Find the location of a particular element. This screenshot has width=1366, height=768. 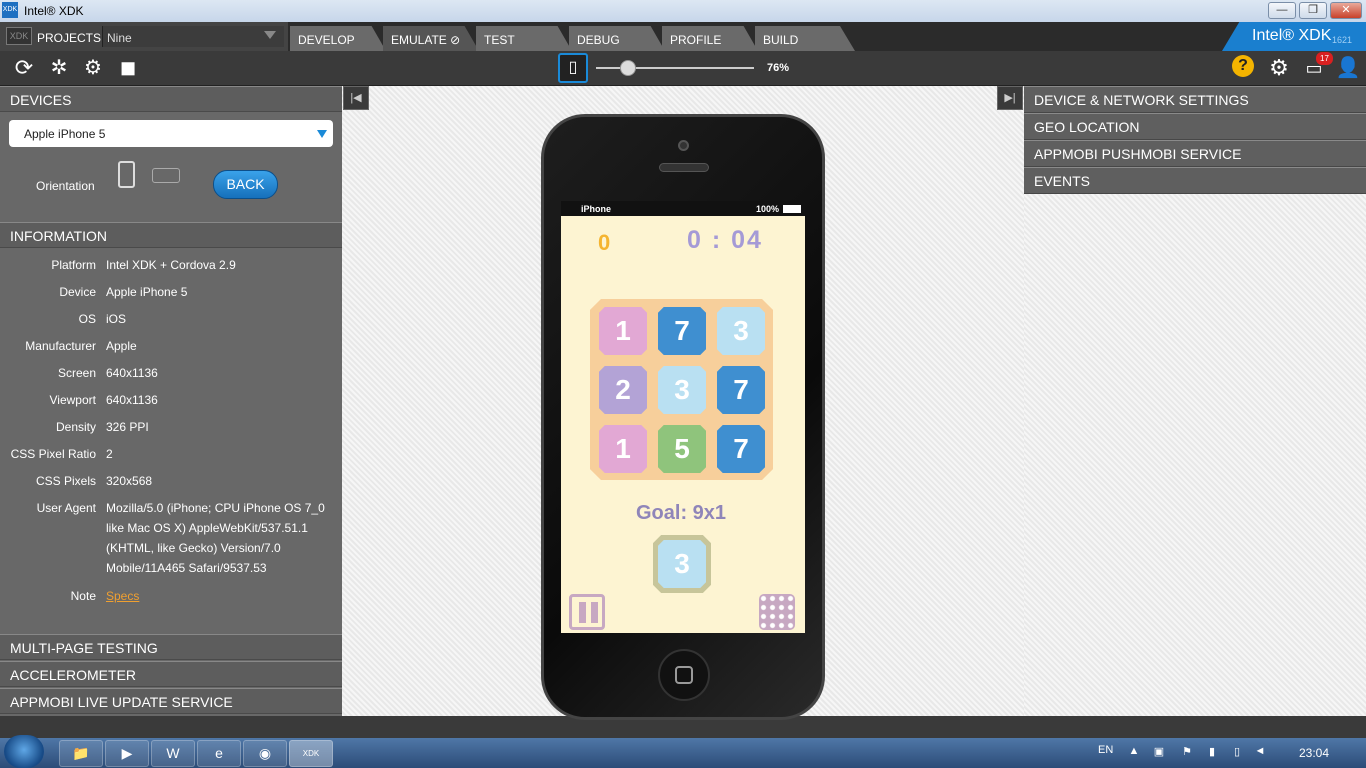

debug-icon: ✲ is located at coordinates (59, 68).